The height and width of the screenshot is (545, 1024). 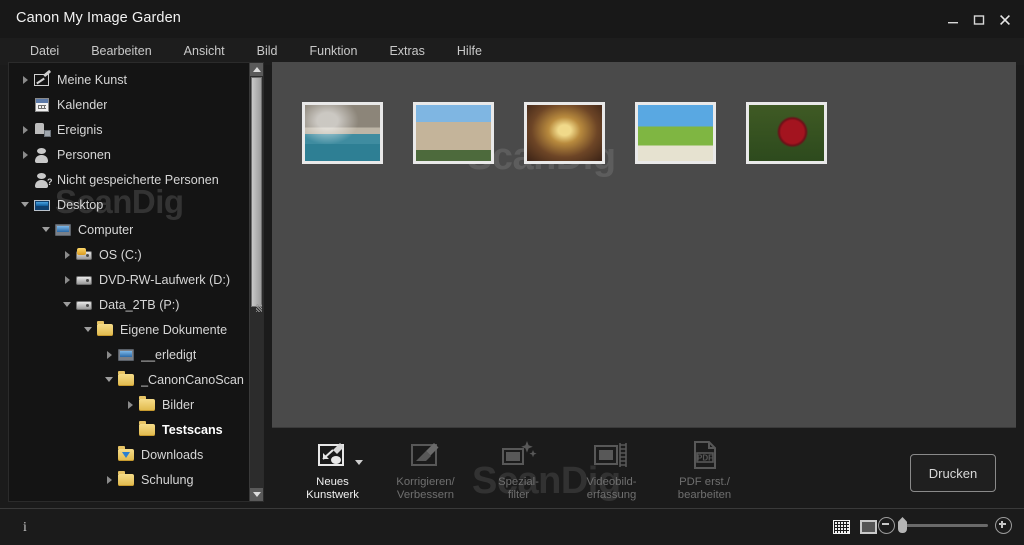 What do you see at coordinates (902, 525) in the screenshot?
I see `zoom-slider-handle` at bounding box center [902, 525].